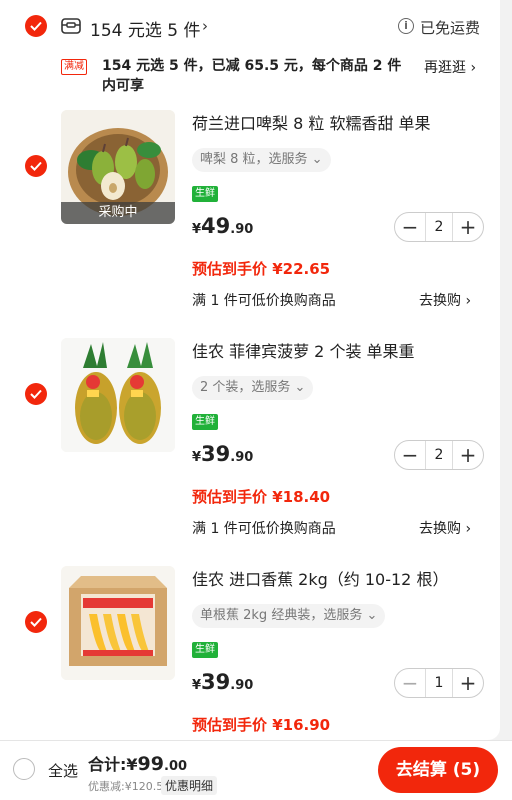 Image resolution: width=512 pixels, height=800 pixels. What do you see at coordinates (205, 26) in the screenshot?
I see `chevron-right-icon: ›` at bounding box center [205, 26].